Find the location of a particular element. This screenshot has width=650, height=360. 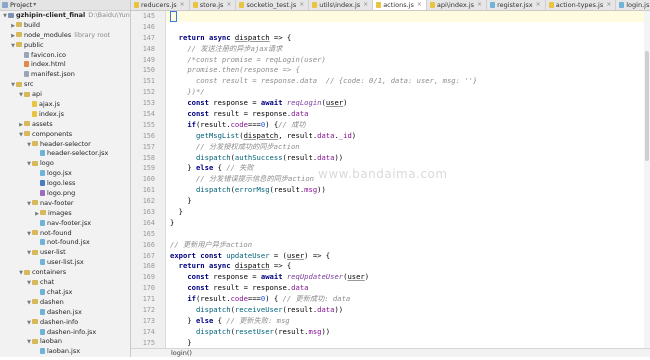

tree-item: ▼ dashen is located at coordinates (65, 303).